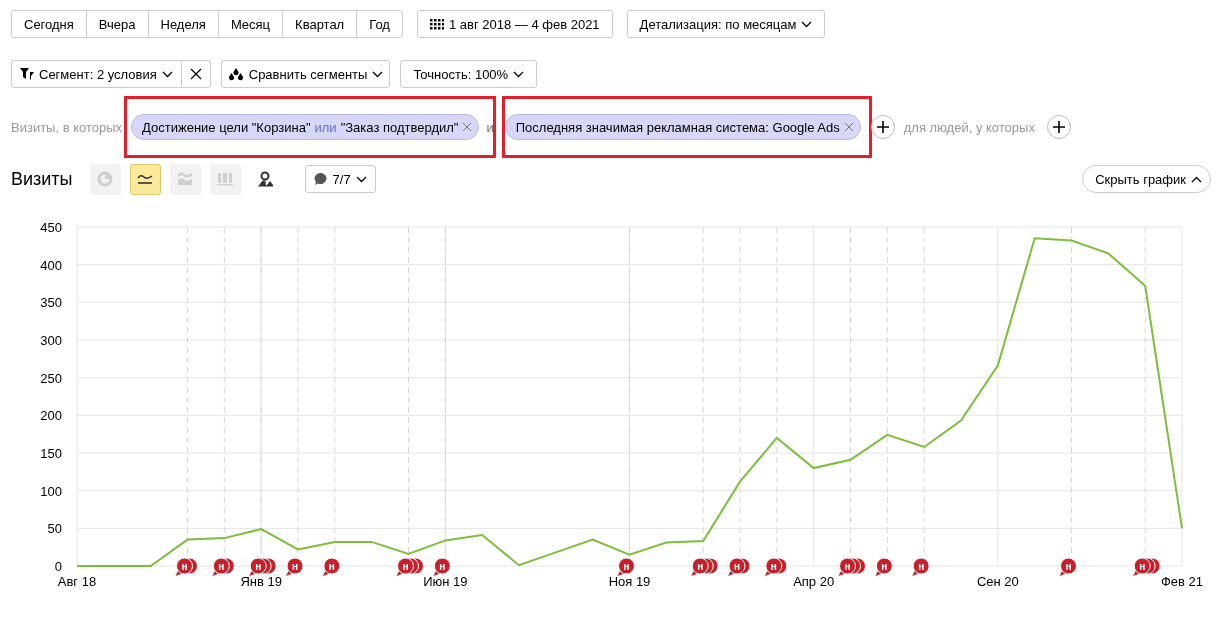 The image size is (1221, 633). What do you see at coordinates (51, 227) in the screenshot?
I see `y-axis-label: 450` at bounding box center [51, 227].